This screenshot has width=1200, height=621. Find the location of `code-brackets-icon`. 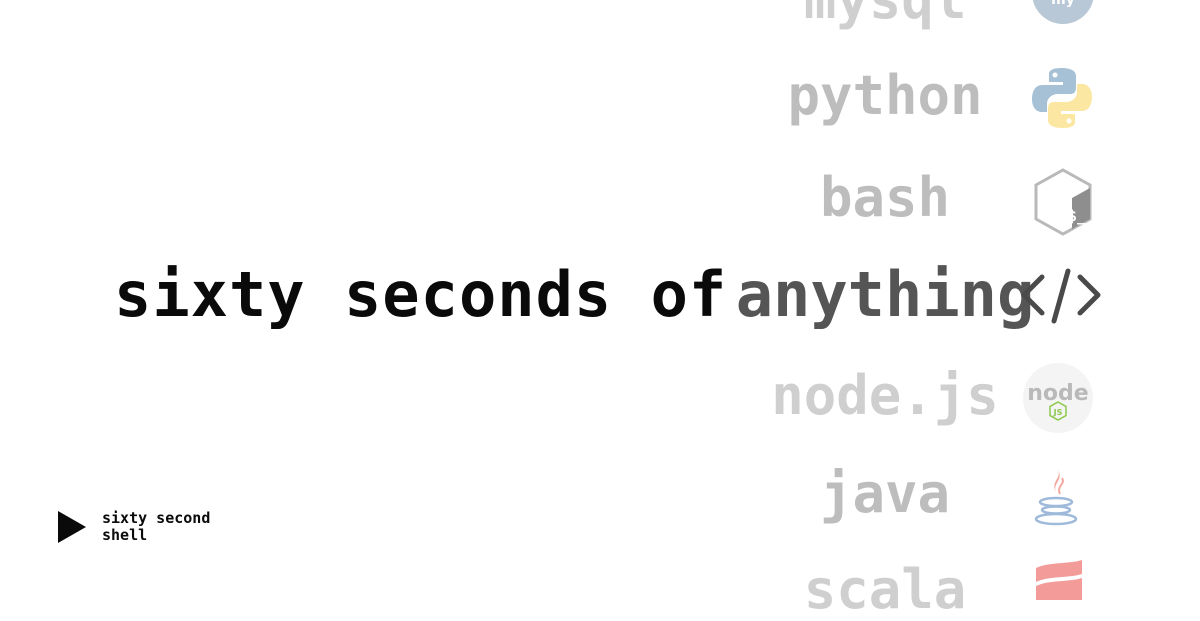

code-brackets-icon is located at coordinates (1061, 296).